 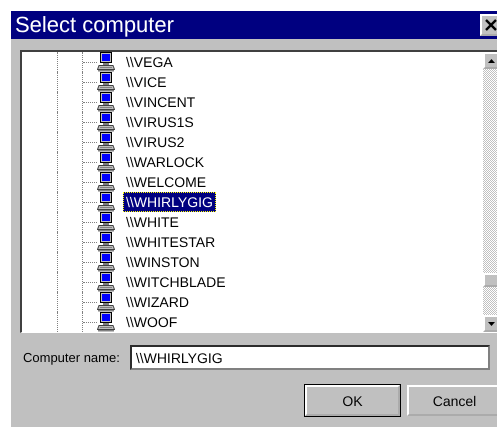 I want to click on computer-item: \\WARLOCK, so click(x=165, y=162).